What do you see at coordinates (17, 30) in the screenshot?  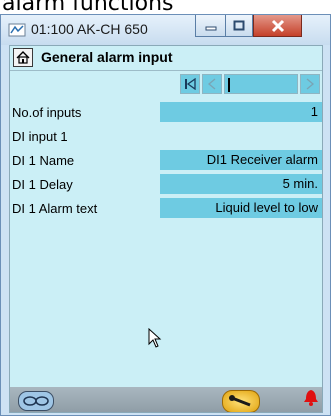 I see `app-icon` at bounding box center [17, 30].